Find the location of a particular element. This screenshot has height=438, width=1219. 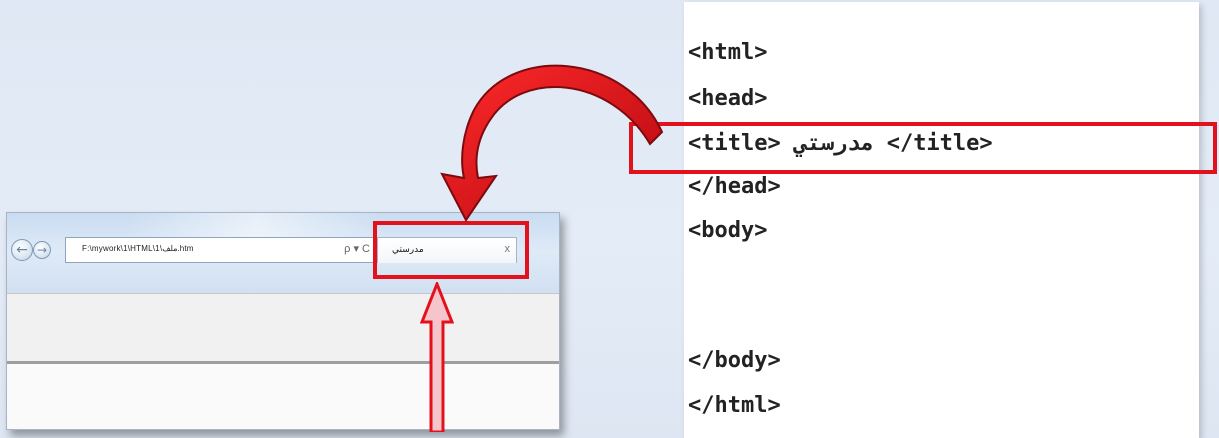

title-highlight-box is located at coordinates (923, 148).